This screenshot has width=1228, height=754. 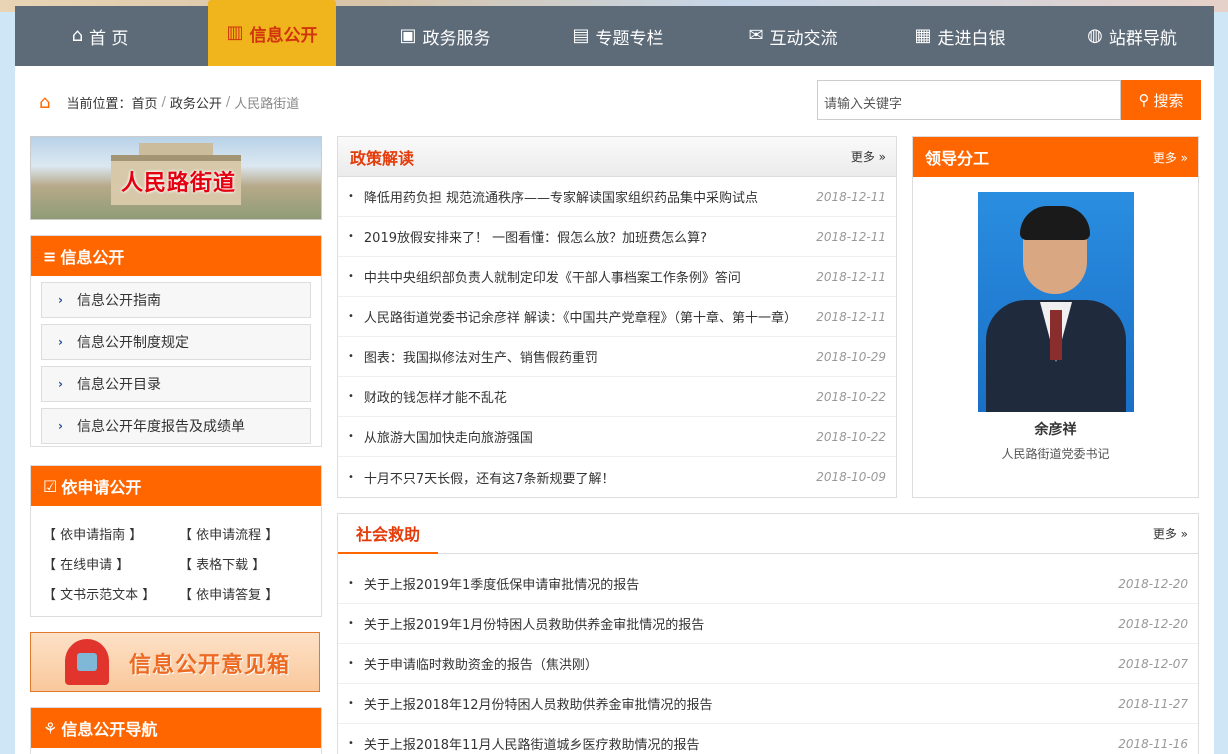 I want to click on item-title: 关于上报2019年1季度低保申请审批情况的报告, so click(x=501, y=585).